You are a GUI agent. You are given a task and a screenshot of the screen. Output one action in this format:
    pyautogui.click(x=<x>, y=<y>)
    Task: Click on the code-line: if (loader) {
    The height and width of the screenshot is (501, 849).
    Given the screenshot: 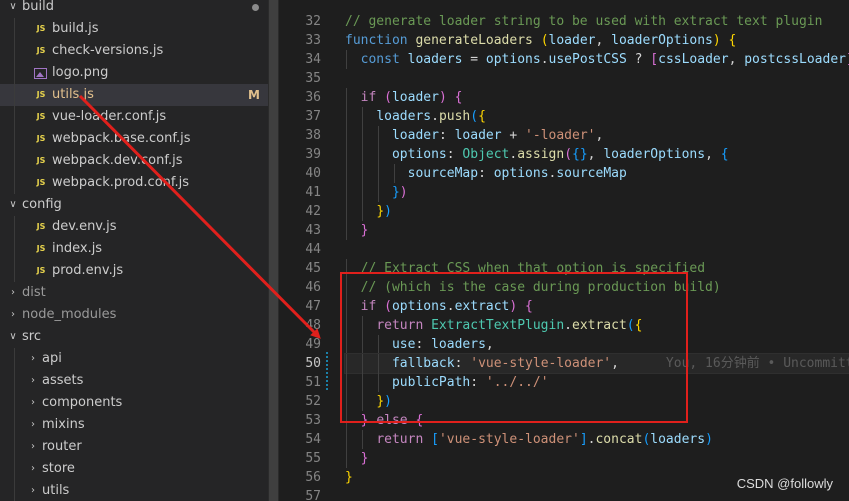 What is the action you would take?
    pyautogui.click(x=597, y=97)
    